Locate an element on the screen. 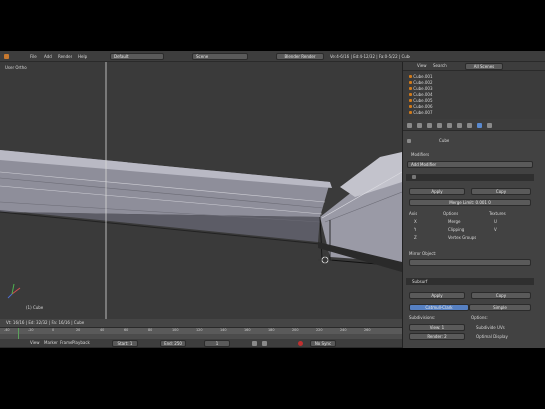 This screenshot has width=545, height=409. timeline-tick: 80 is located at coordinates (150, 330).